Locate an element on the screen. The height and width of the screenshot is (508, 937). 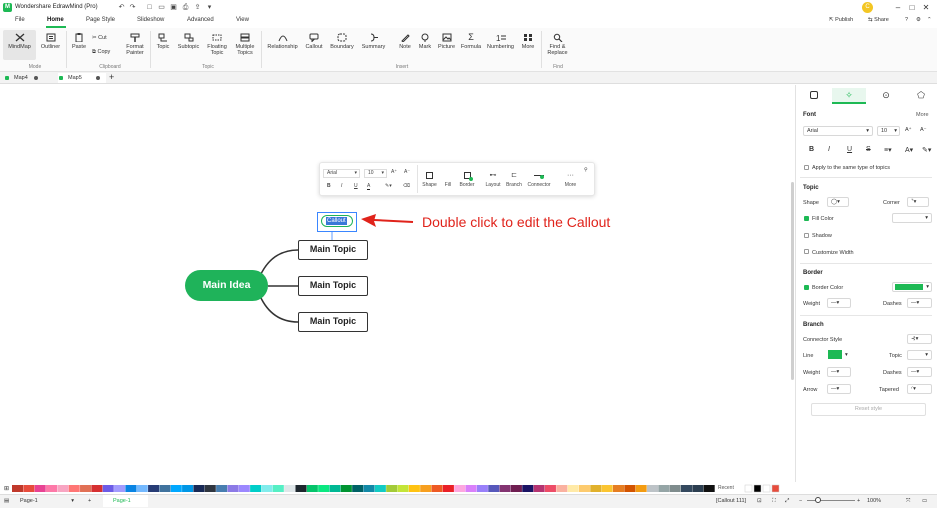
shadow-checkbox is located at coordinates (806, 235).